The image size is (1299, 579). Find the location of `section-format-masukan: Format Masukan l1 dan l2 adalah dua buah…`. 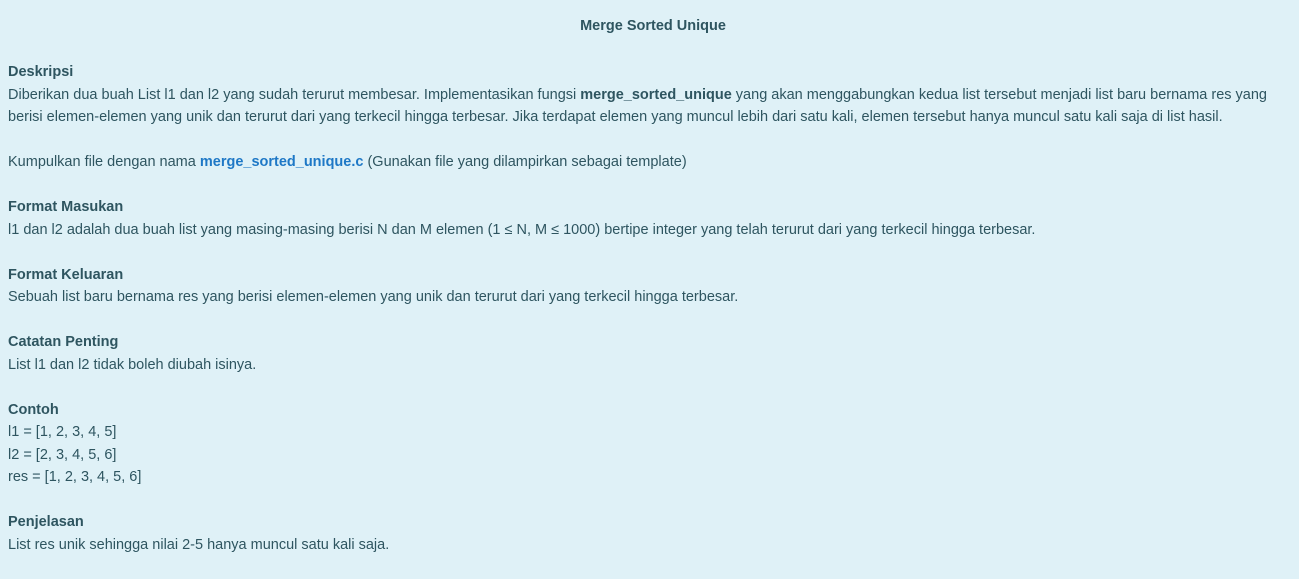

section-format-masukan: Format Masukan l1 dan l2 adalah dua buah… is located at coordinates (653, 218).